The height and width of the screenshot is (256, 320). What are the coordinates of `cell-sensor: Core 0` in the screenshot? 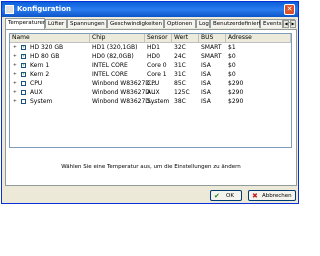 It's located at (157, 65).